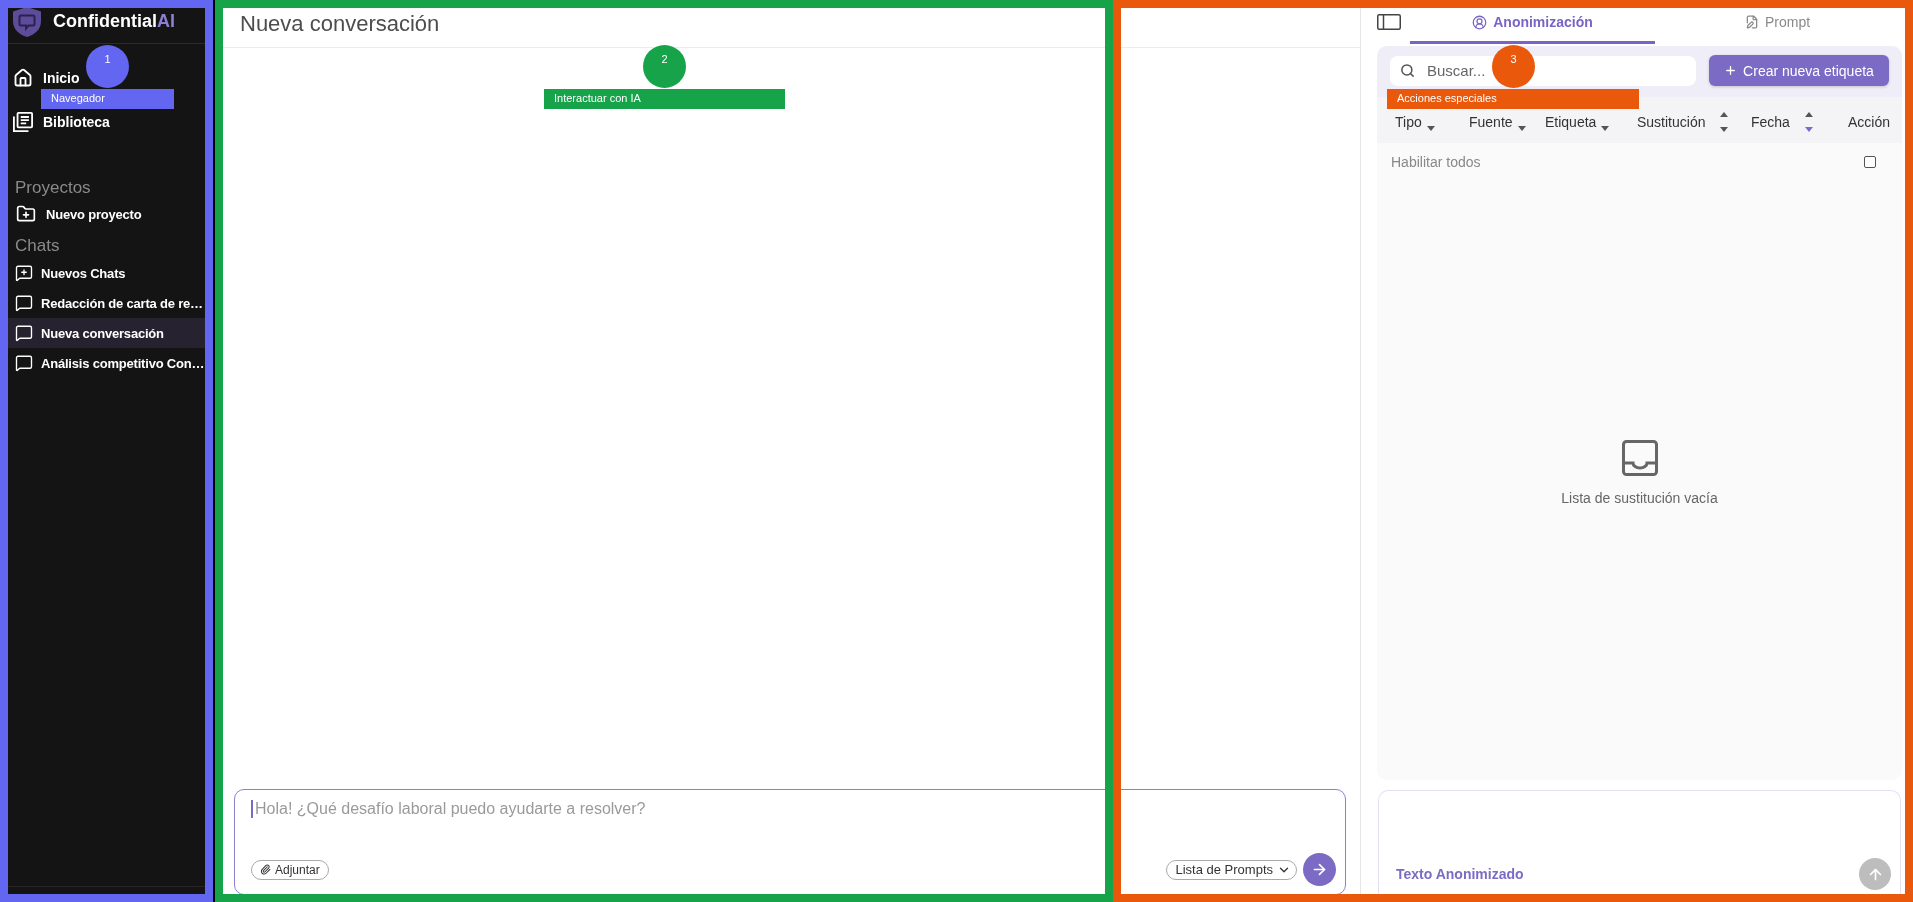 This screenshot has width=1913, height=902. I want to click on empty-state-text: Lista de sustitución vacía, so click(1639, 497).